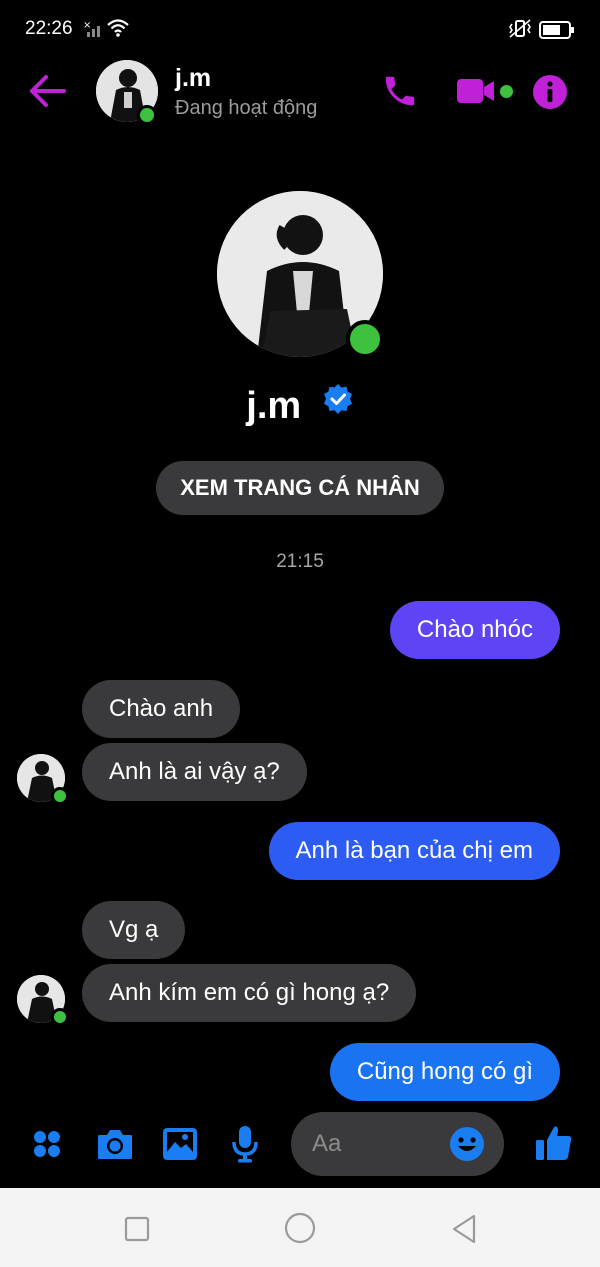  Describe the element at coordinates (118, 30) in the screenshot. I see `wifi-icon` at that location.